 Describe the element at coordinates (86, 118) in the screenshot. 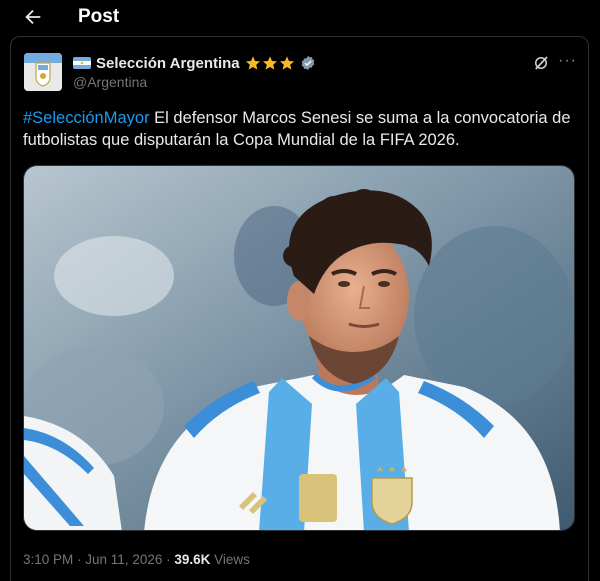

I see `hashtag-link: #SelecciónMayor` at that location.